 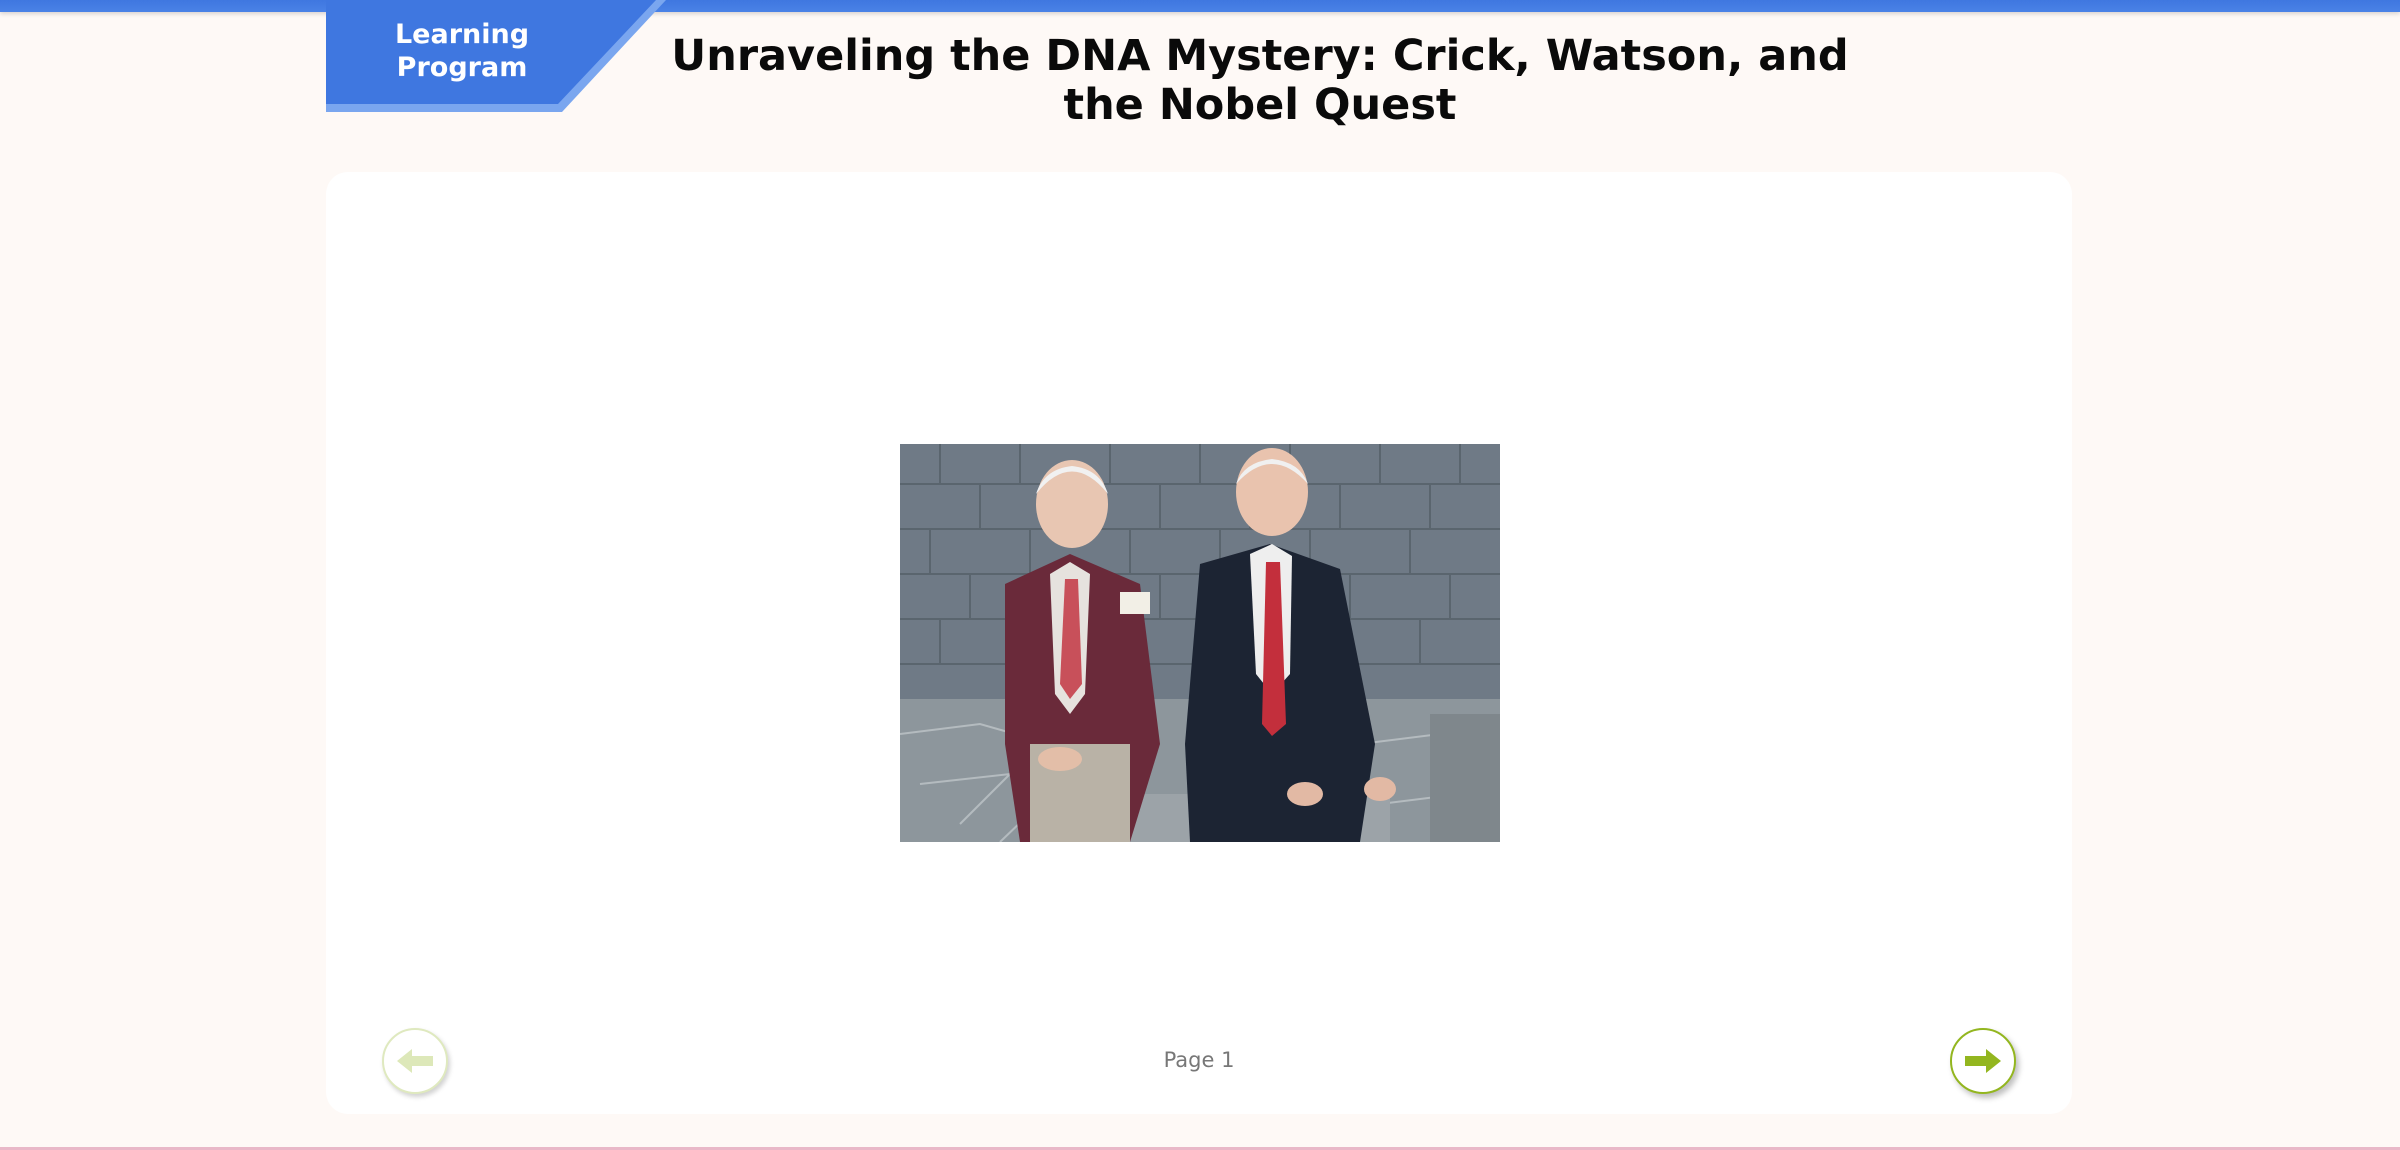 I want to click on portrait-photo, so click(x=1200, y=643).